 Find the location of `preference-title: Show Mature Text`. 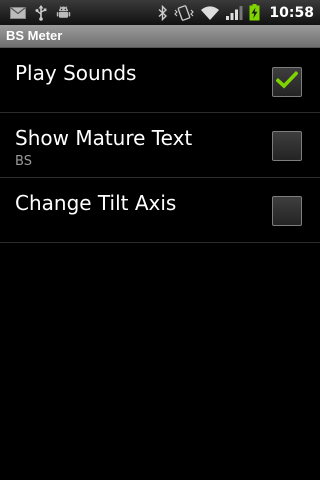

preference-title: Show Mature Text is located at coordinates (104, 138).